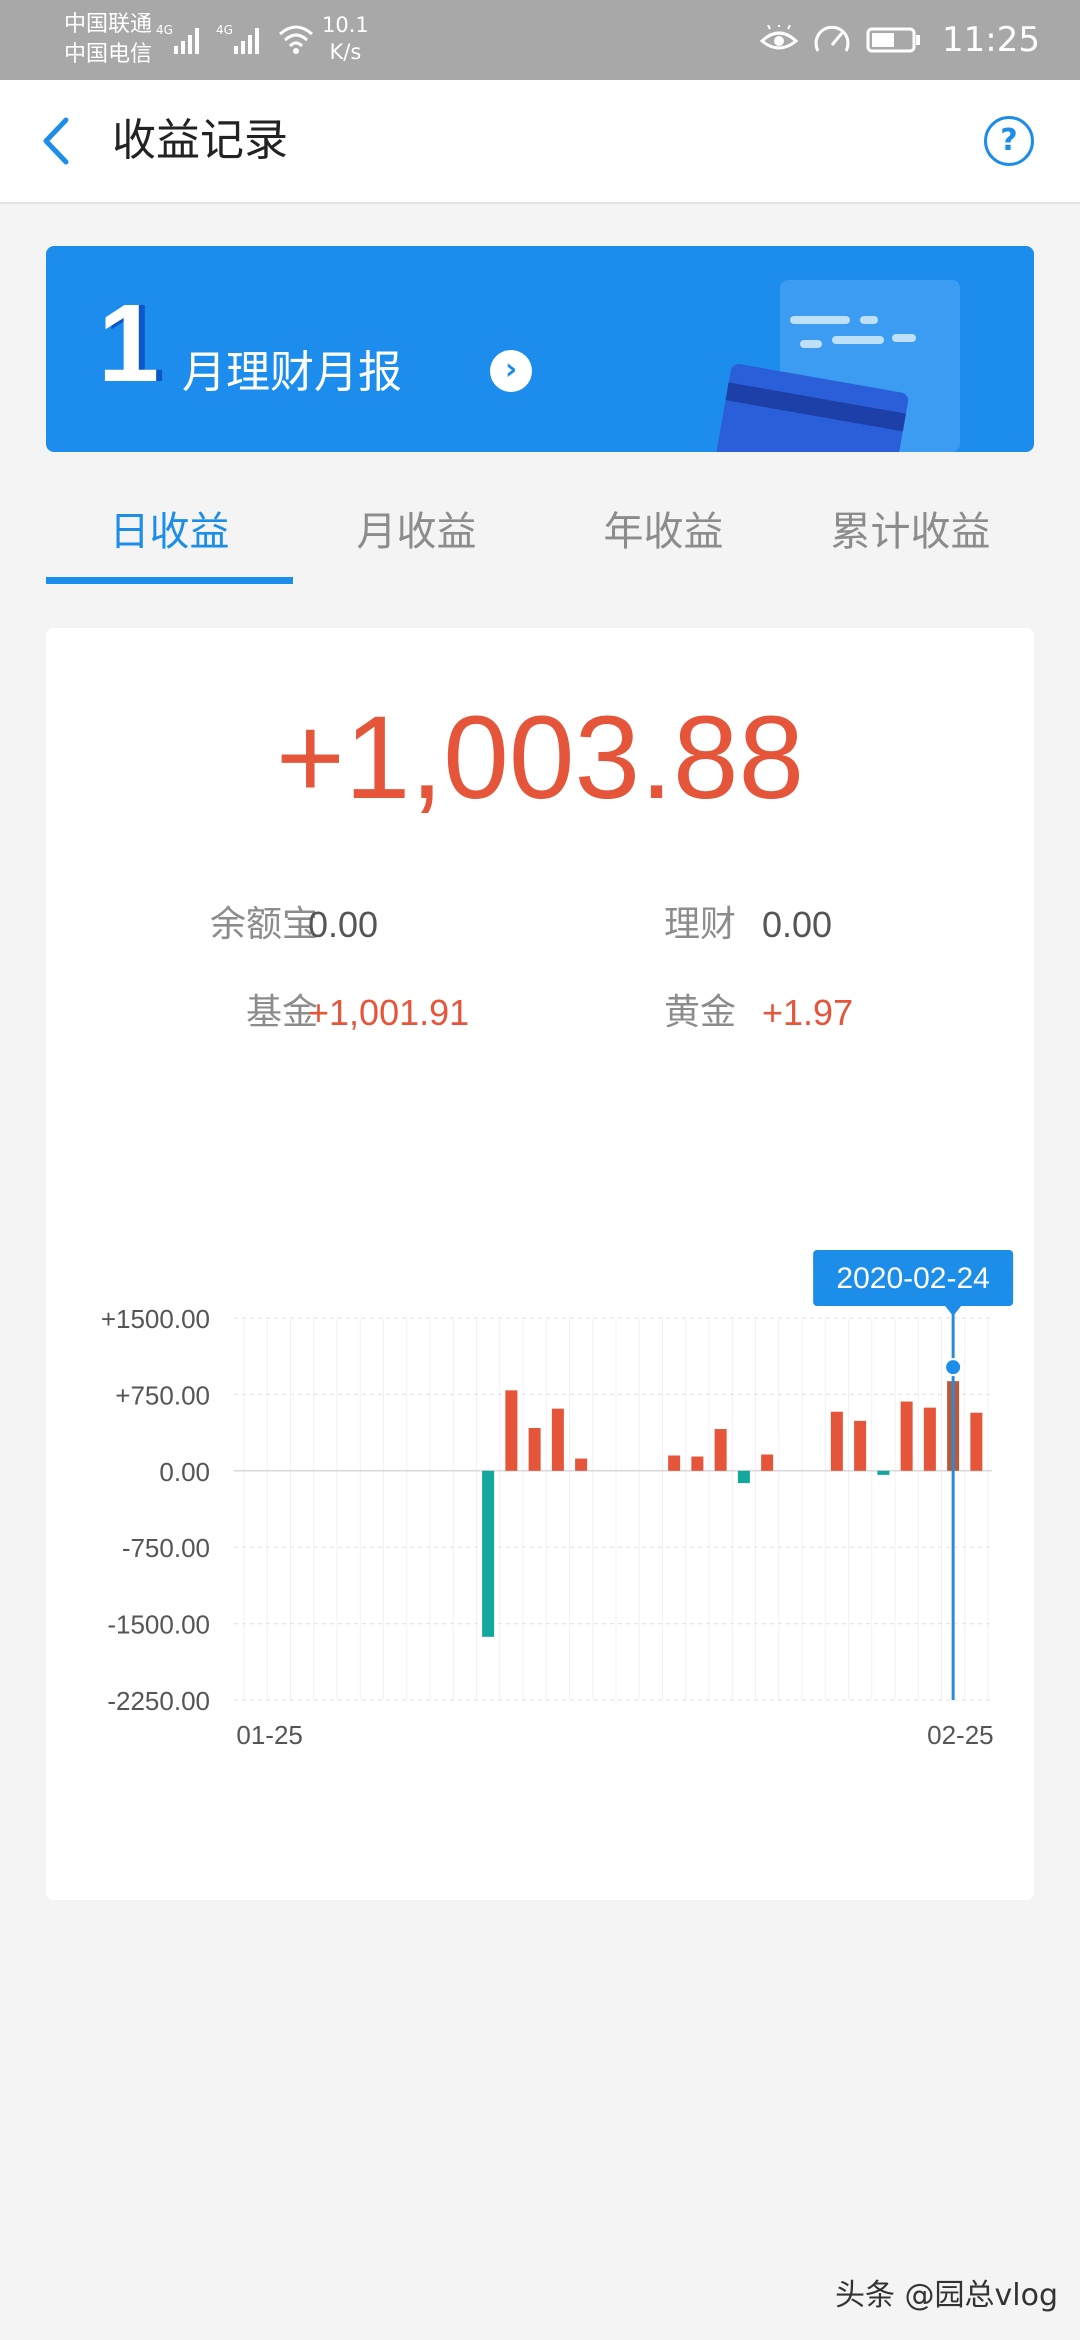 The height and width of the screenshot is (2340, 1080). Describe the element at coordinates (158, 1701) in the screenshot. I see `y-tick-label: -2250.00` at that location.